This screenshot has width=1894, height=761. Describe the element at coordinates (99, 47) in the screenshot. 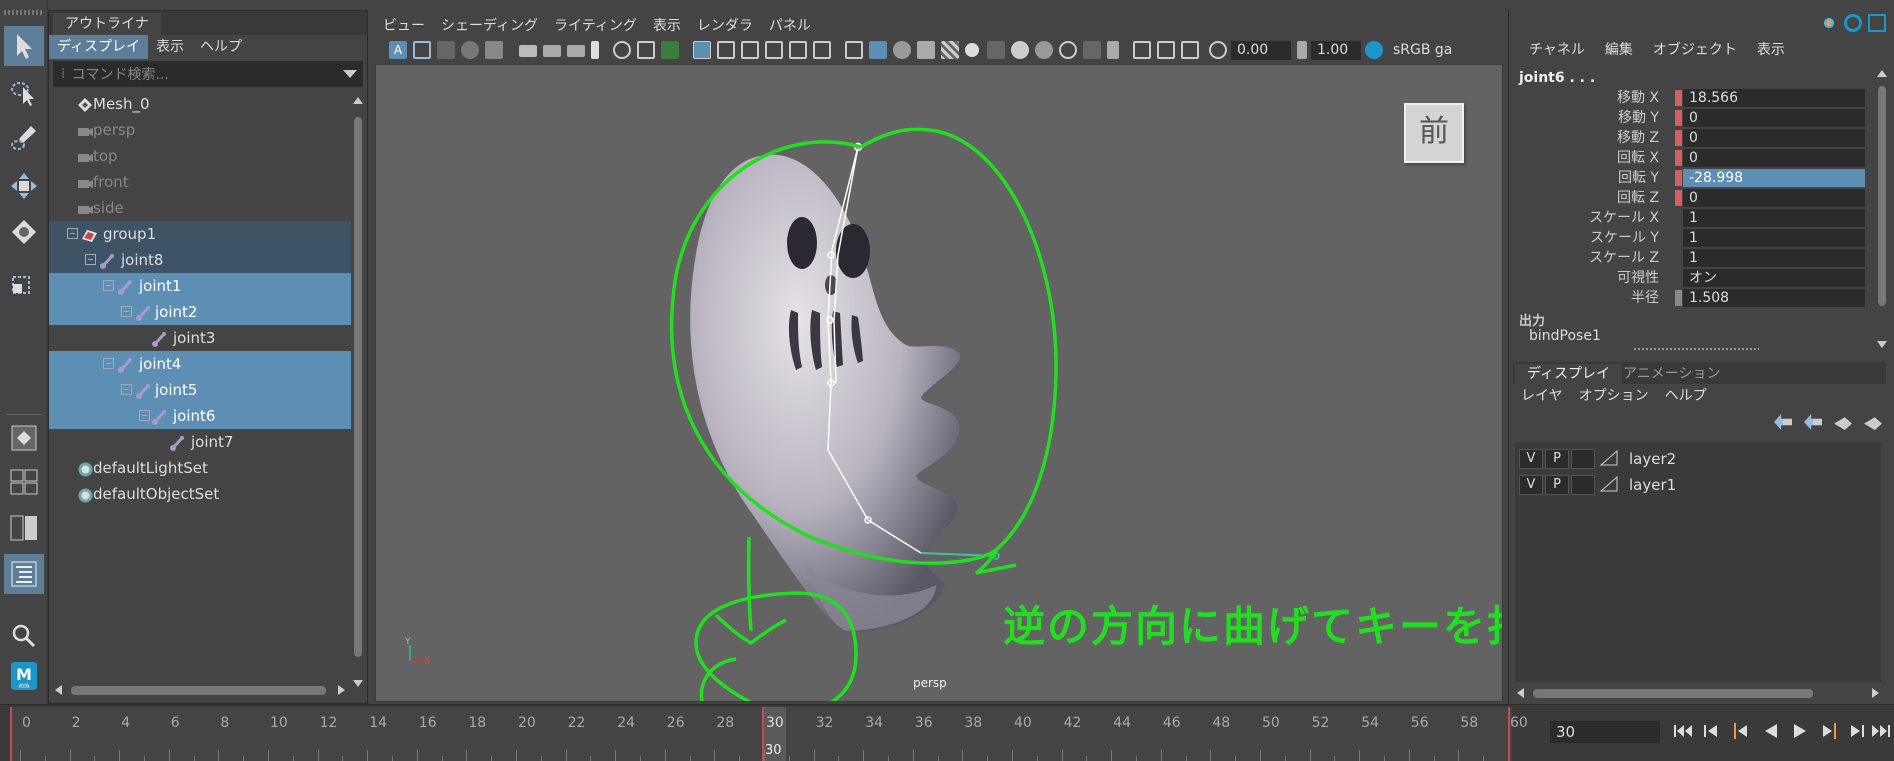

I see `outliner-menu-display: ディスプレイ` at that location.